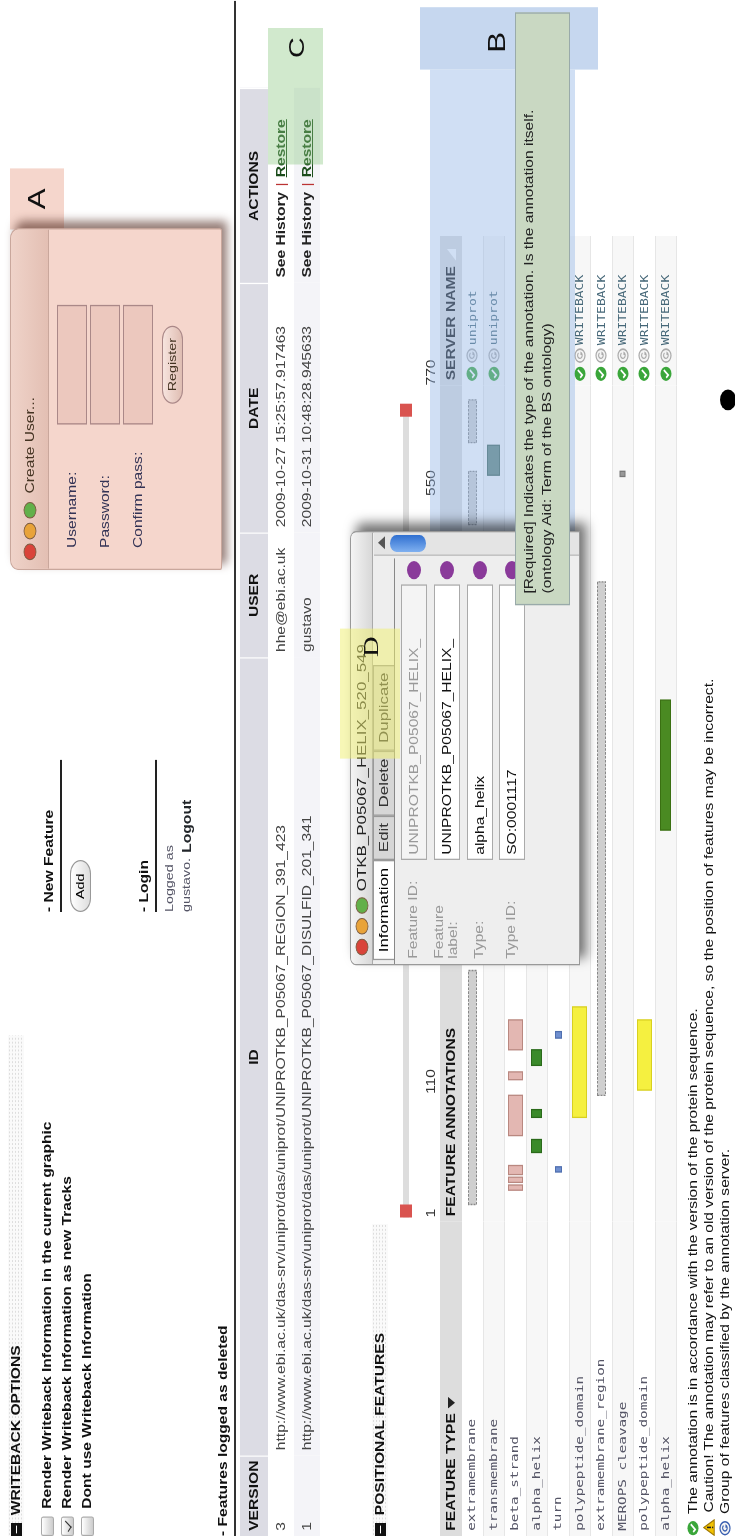  I want to click on panel-title: - Login, so click(146, 835).